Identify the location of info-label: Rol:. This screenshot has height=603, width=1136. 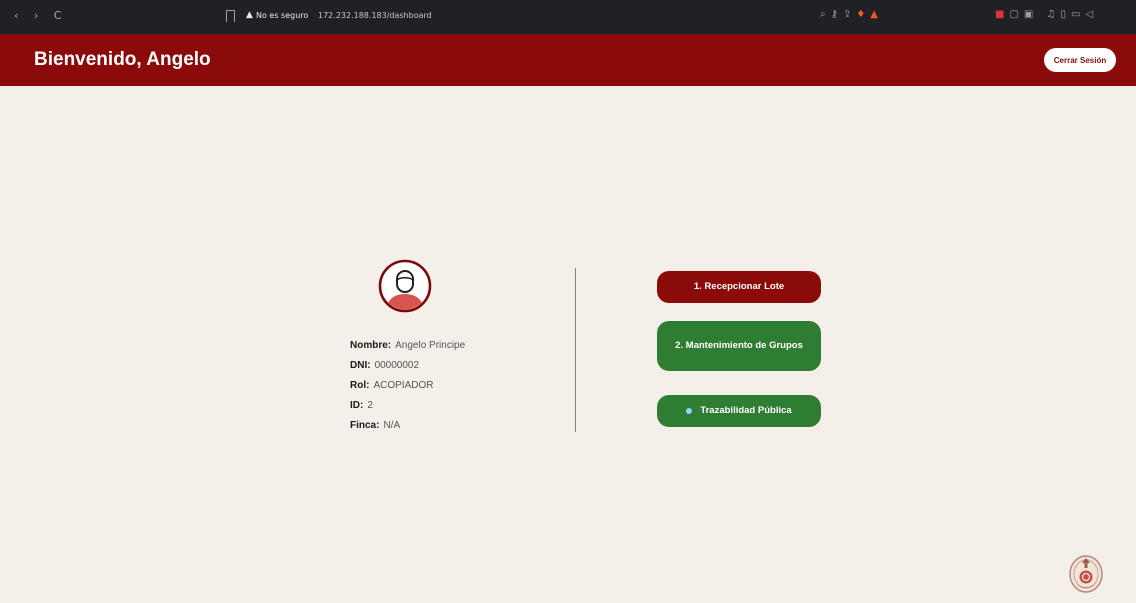
(360, 385).